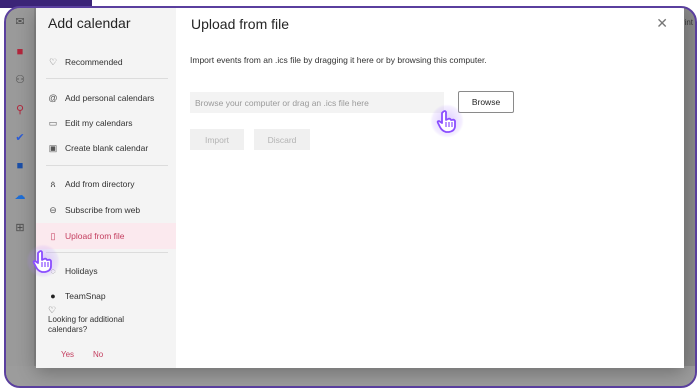  Describe the element at coordinates (103, 210) in the screenshot. I see `sidebar-item-label: Subscribe from web` at that location.